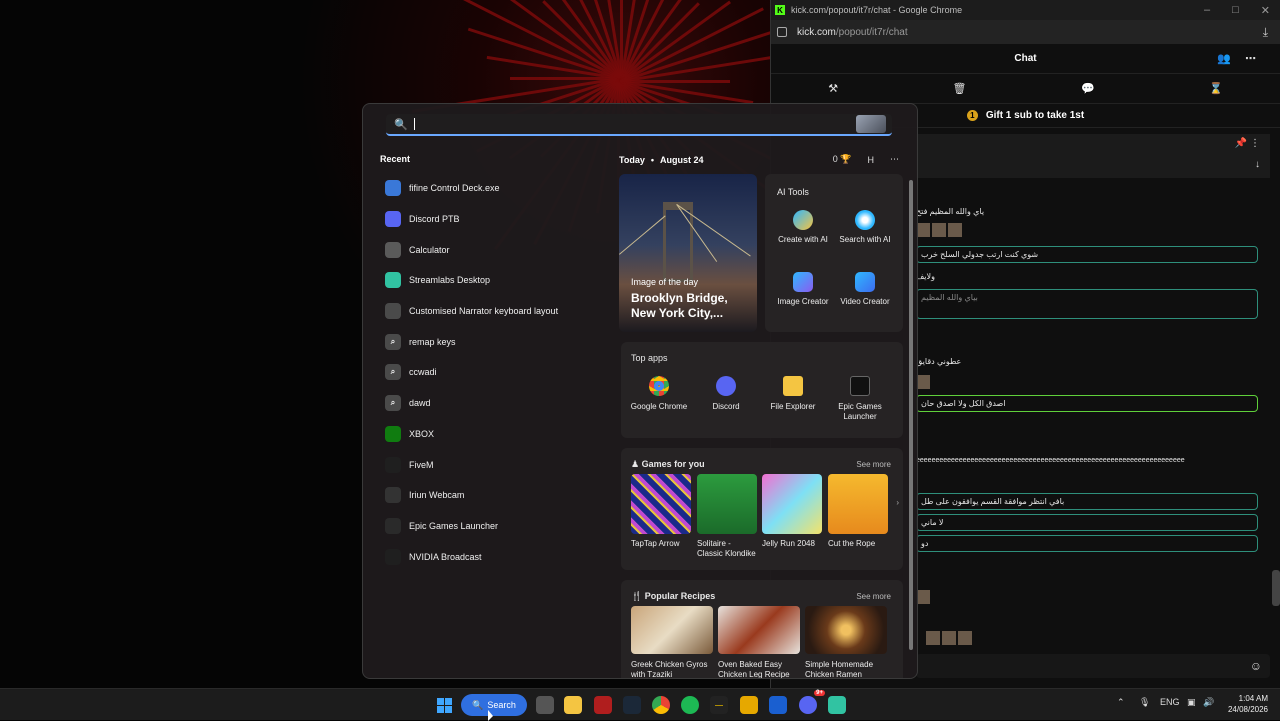  Describe the element at coordinates (444, 705) in the screenshot. I see `start-button` at that location.